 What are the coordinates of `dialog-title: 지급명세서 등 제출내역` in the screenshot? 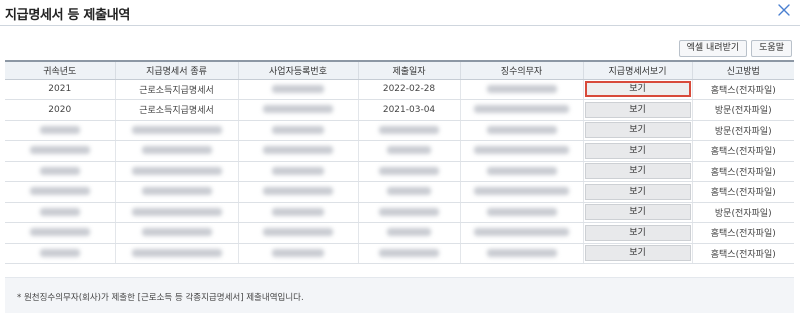 It's located at (68, 15).